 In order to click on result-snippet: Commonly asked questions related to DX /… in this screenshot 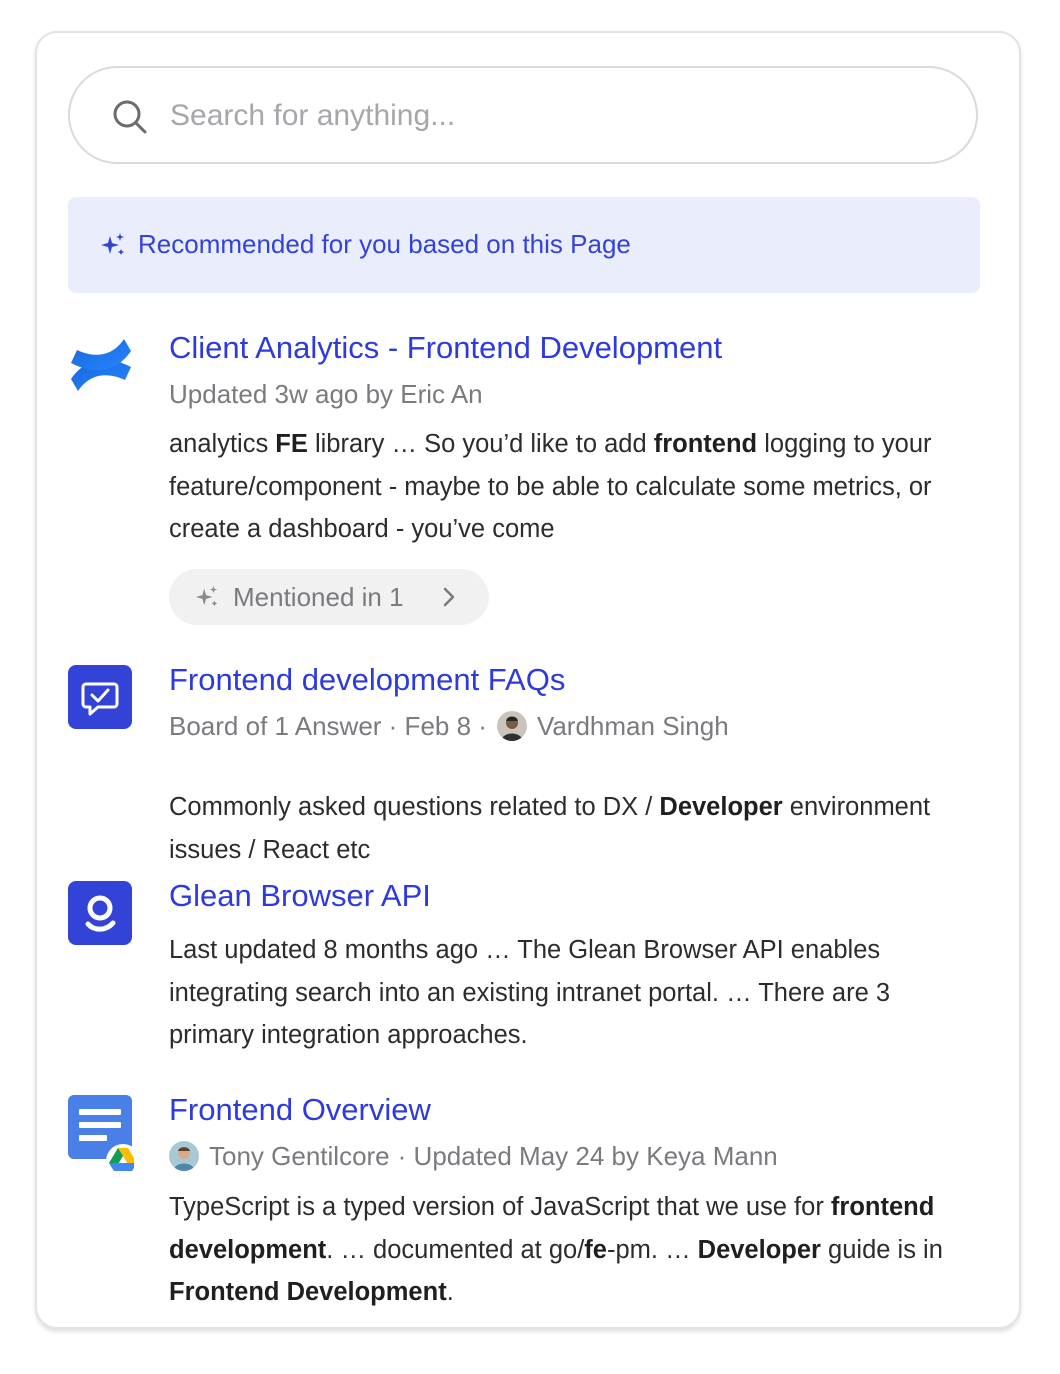, I will do `click(550, 828)`.